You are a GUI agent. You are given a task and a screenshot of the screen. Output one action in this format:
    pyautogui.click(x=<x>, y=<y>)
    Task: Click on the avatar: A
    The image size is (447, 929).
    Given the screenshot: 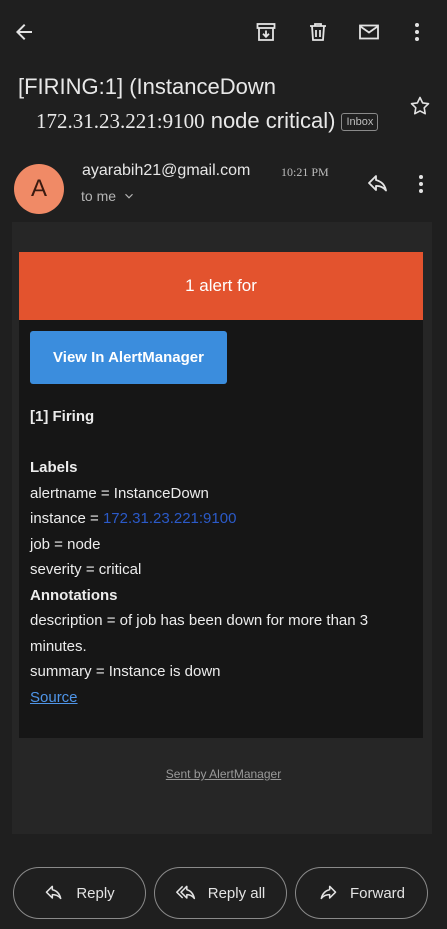 What is the action you would take?
    pyautogui.click(x=39, y=189)
    